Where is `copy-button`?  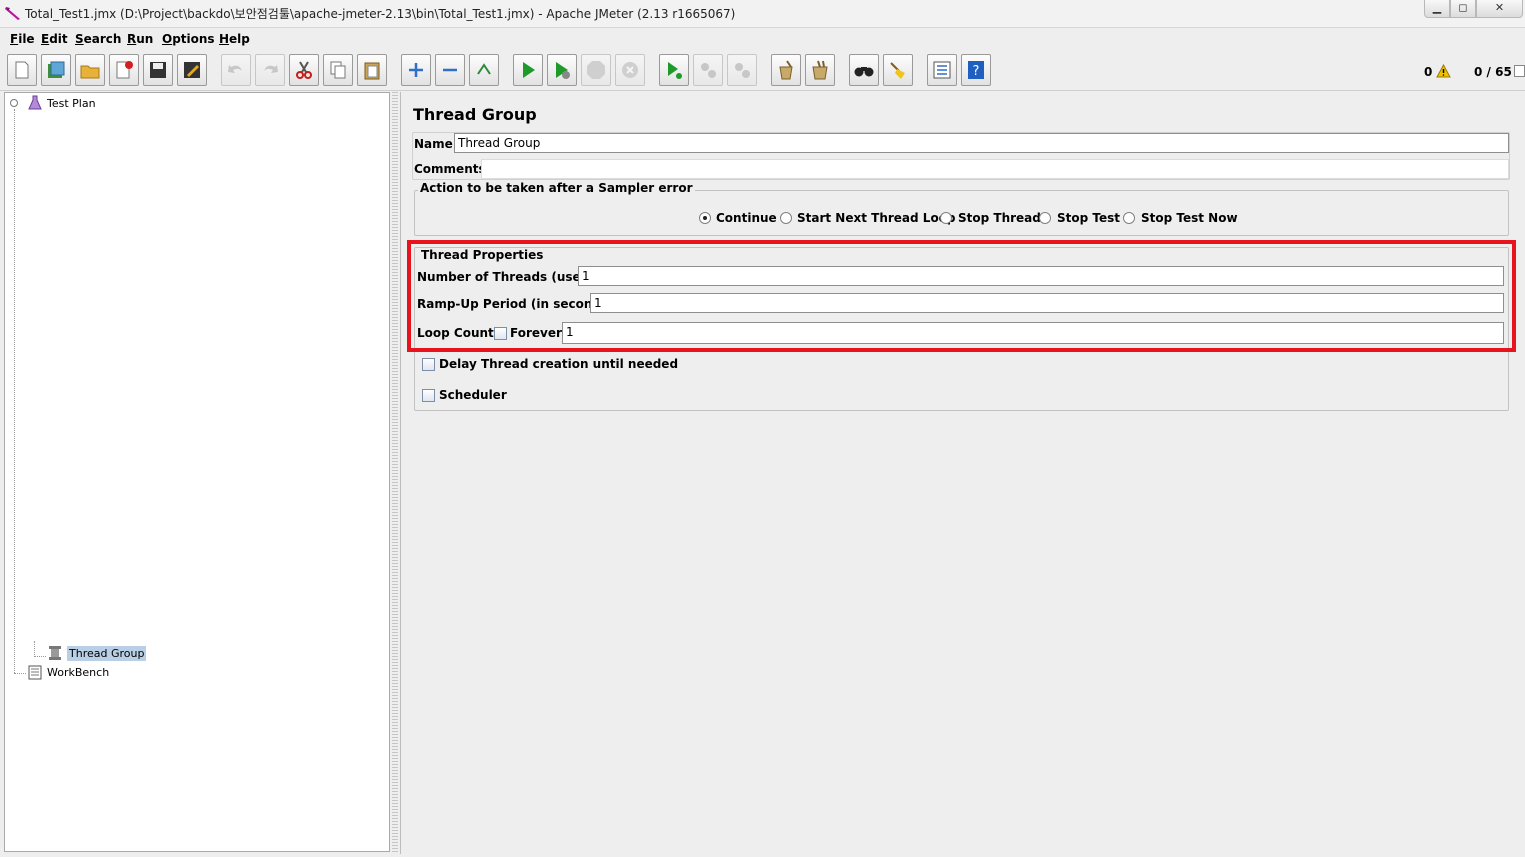
copy-button is located at coordinates (338, 70).